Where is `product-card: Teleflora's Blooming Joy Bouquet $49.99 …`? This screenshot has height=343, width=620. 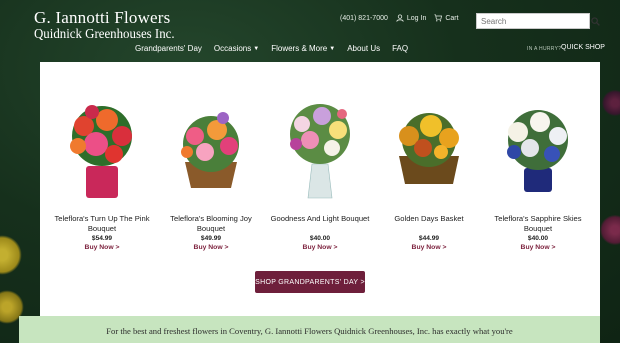
product-card: Teleflora's Blooming Joy Bouquet $49.99 … is located at coordinates (211, 173).